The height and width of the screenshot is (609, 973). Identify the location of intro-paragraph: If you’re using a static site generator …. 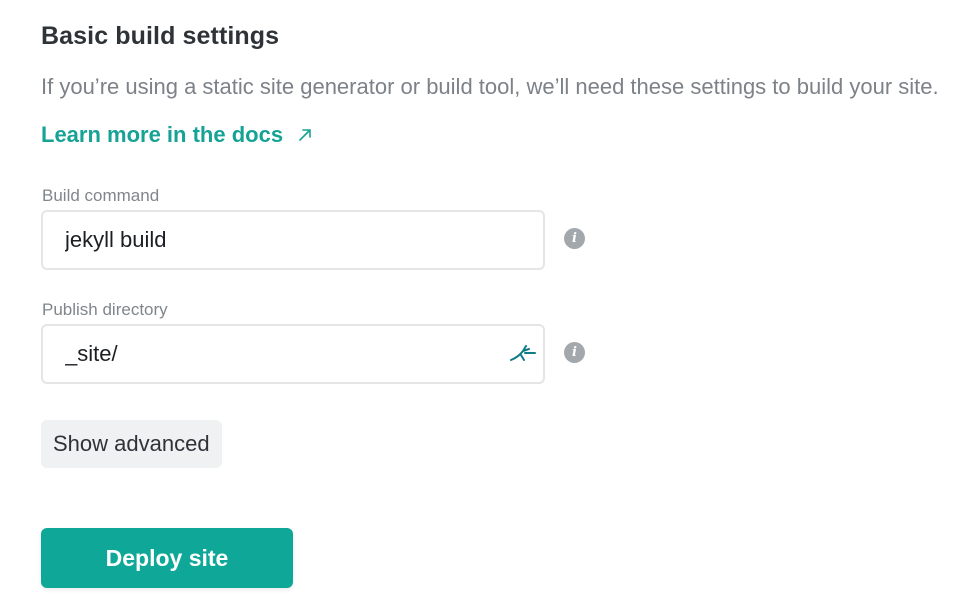
(491, 111).